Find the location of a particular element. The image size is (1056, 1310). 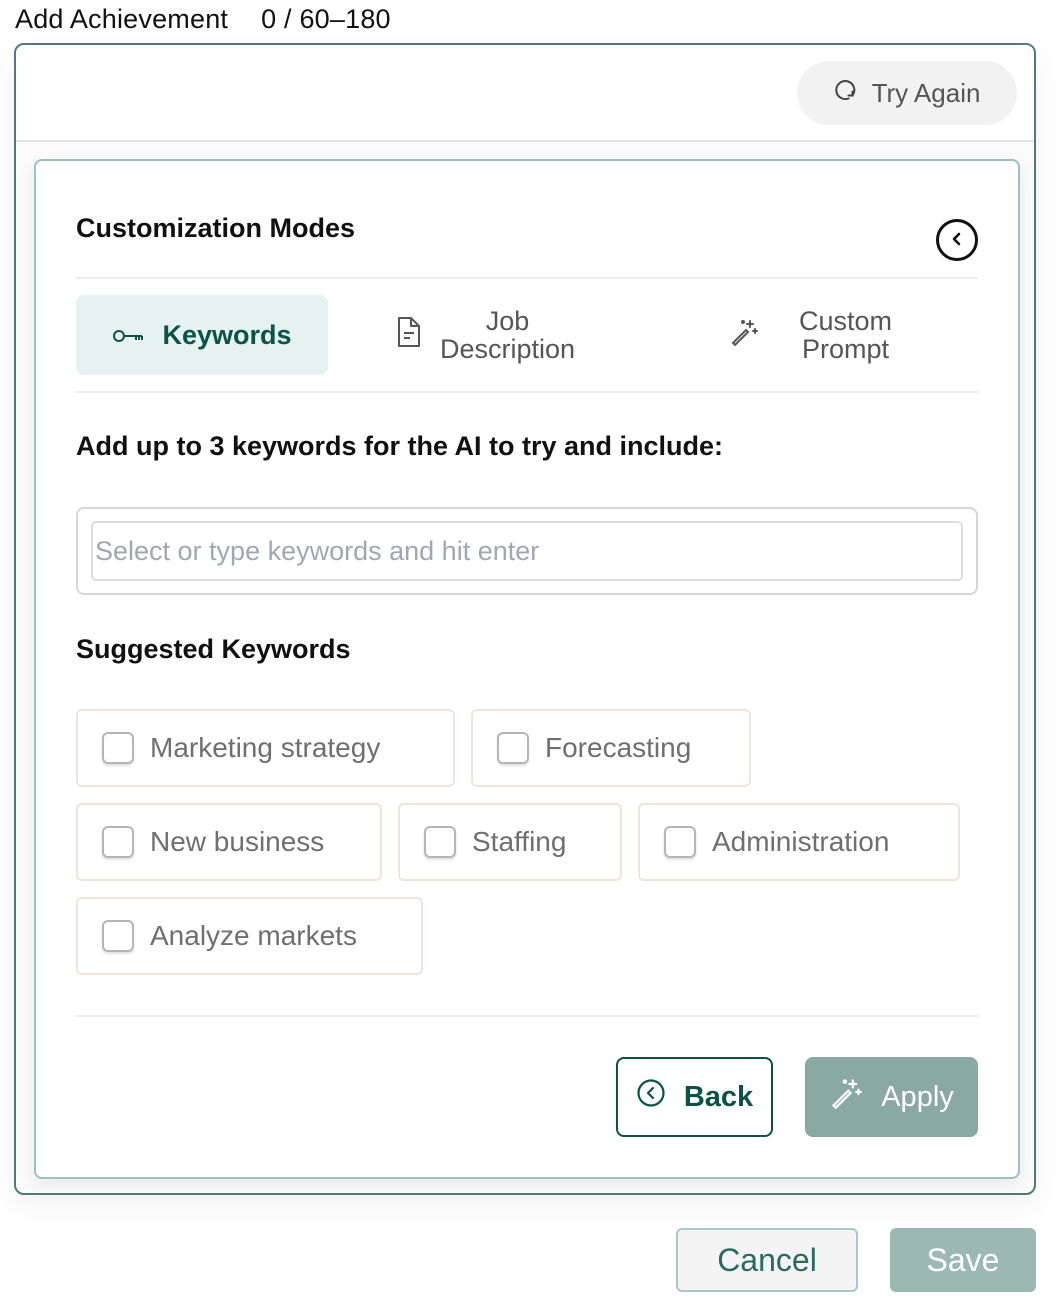

try-again-button: Try Again is located at coordinates (907, 93).